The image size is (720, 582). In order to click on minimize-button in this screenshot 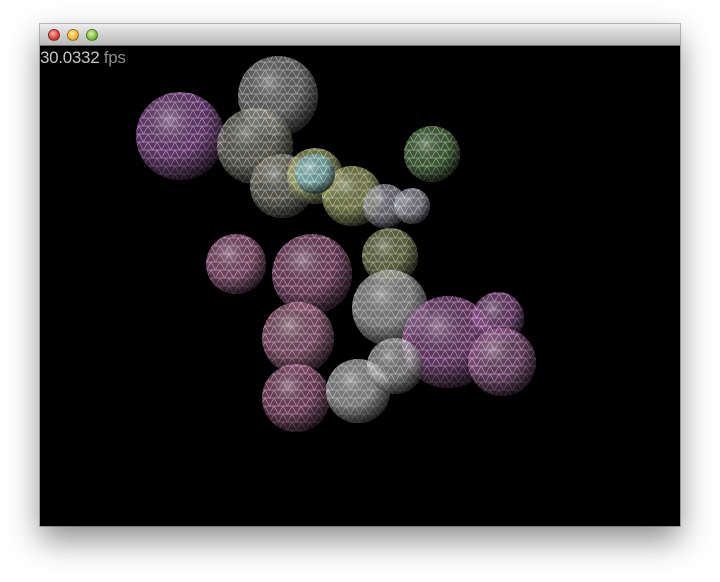, I will do `click(73, 35)`.